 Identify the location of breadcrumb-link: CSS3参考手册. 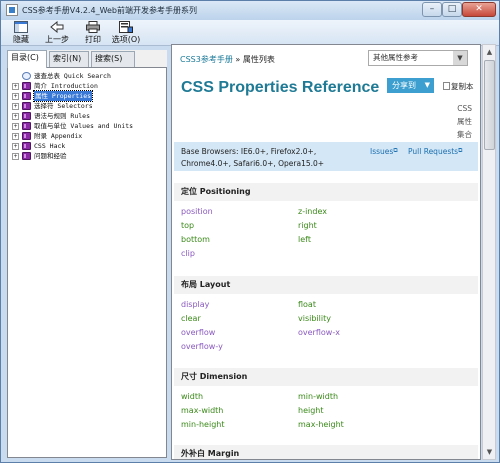
(206, 59).